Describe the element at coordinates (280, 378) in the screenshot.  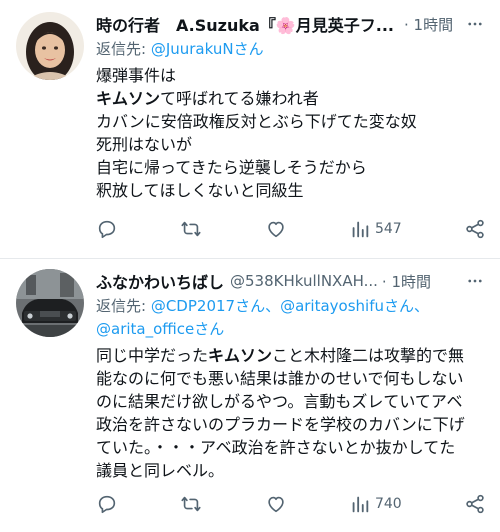
I see `tweet-text-line: 能なのに何でも悪い結果は誰かのせいで何もしない` at that location.